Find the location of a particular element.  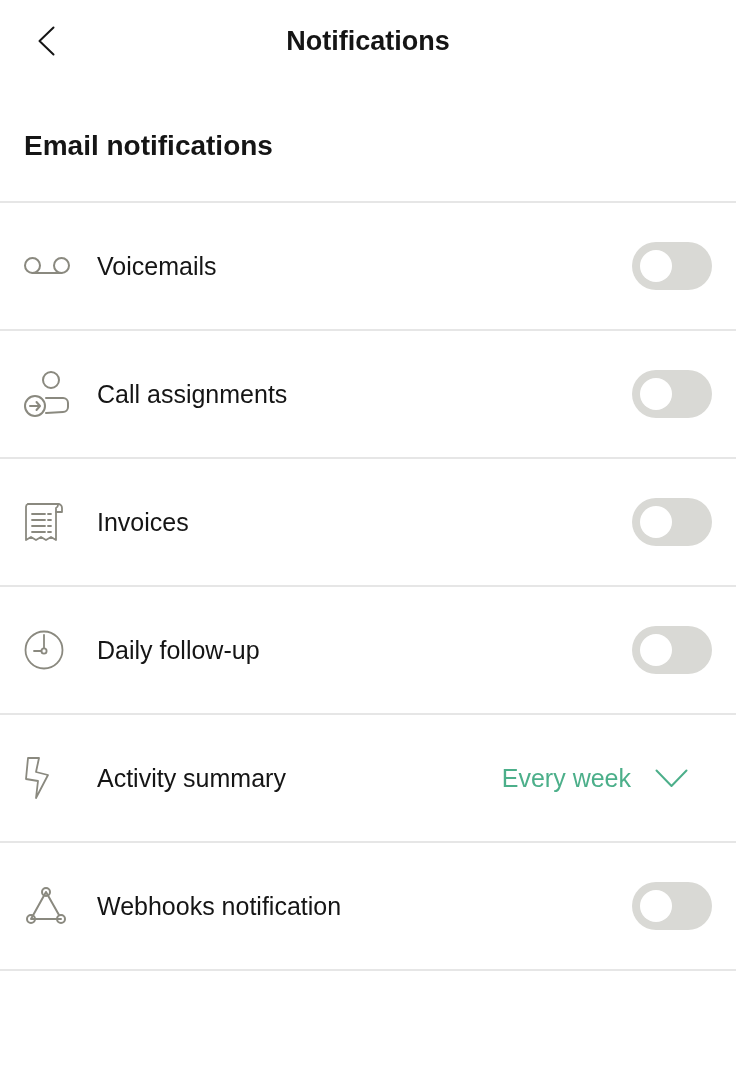

setting-label: Invoices is located at coordinates (143, 522).